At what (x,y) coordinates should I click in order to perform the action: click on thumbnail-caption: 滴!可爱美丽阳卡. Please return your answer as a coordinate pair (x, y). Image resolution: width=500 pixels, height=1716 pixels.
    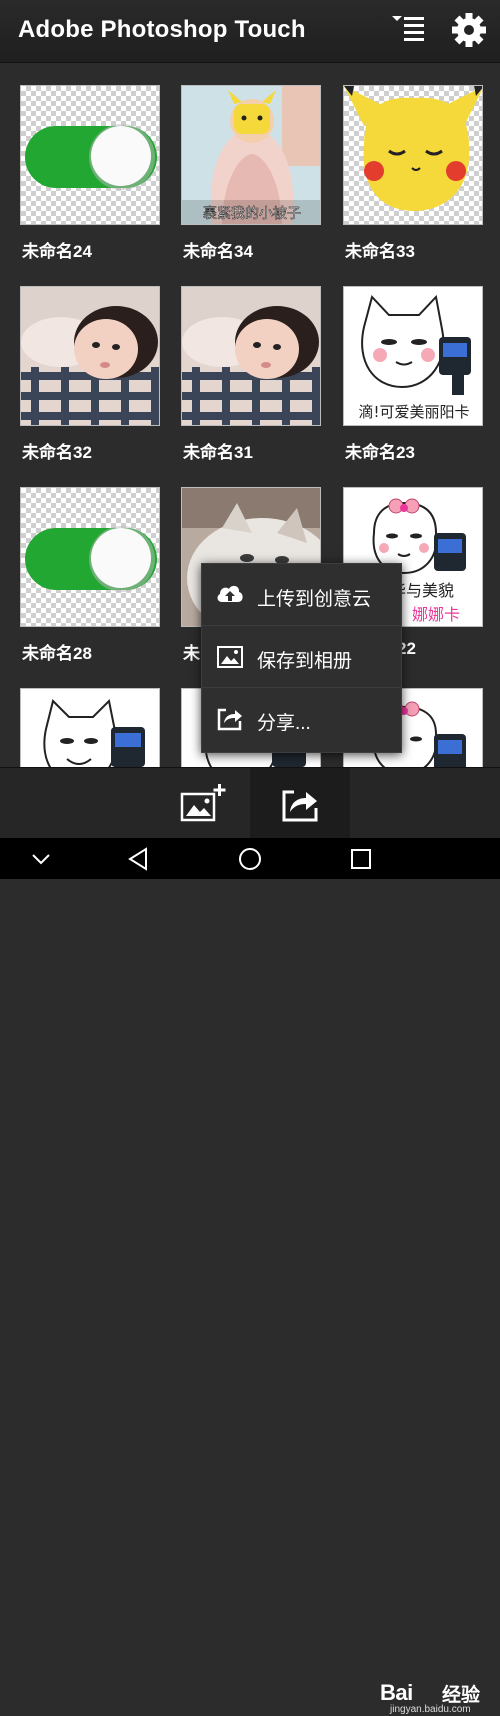
    Looking at the image, I should click on (413, 412).